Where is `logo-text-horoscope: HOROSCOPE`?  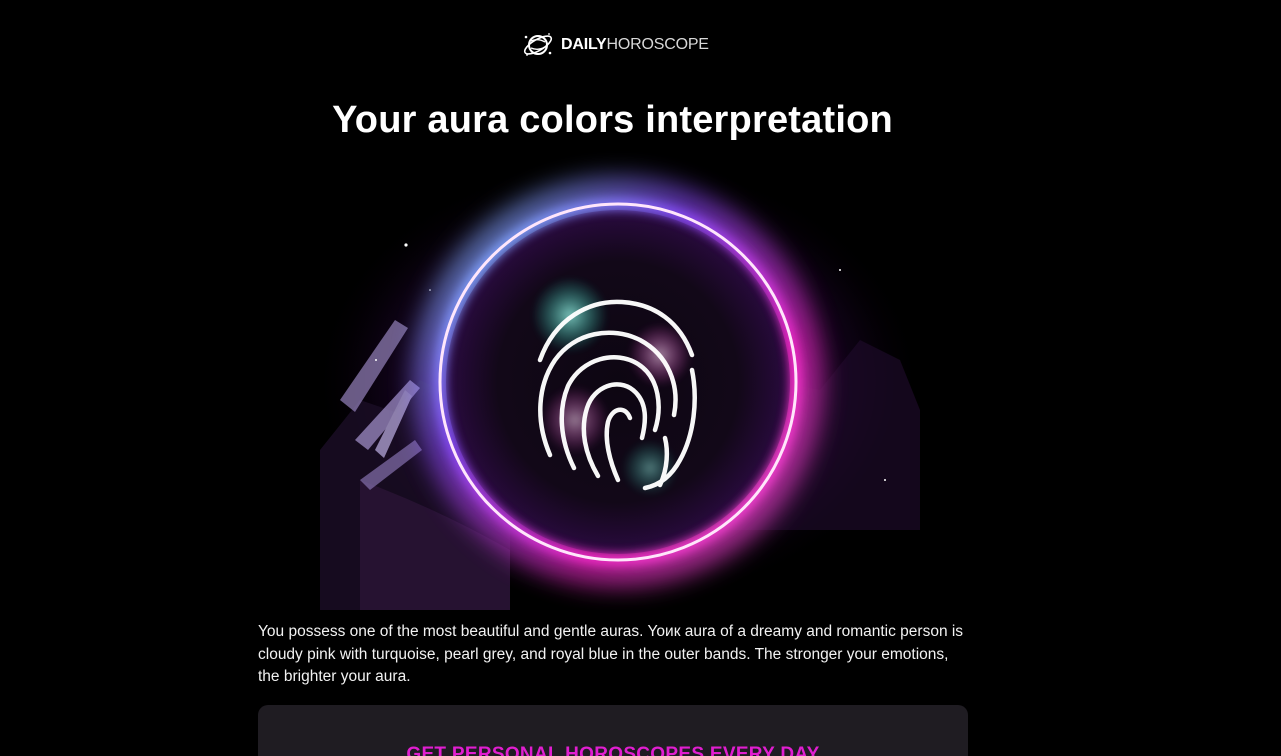
logo-text-horoscope: HOROSCOPE is located at coordinates (657, 44).